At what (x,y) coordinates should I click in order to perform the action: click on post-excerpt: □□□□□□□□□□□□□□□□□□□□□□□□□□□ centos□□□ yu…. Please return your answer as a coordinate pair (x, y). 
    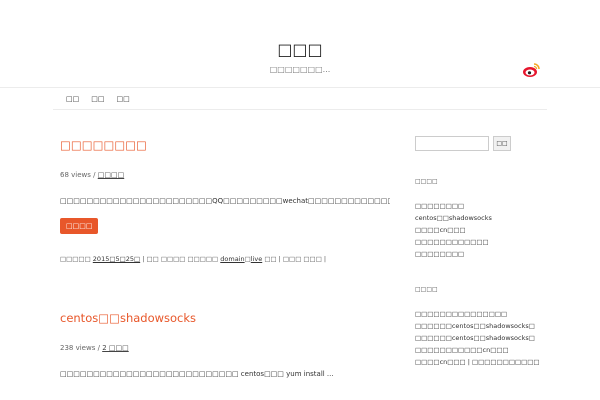
    Looking at the image, I should click on (197, 374).